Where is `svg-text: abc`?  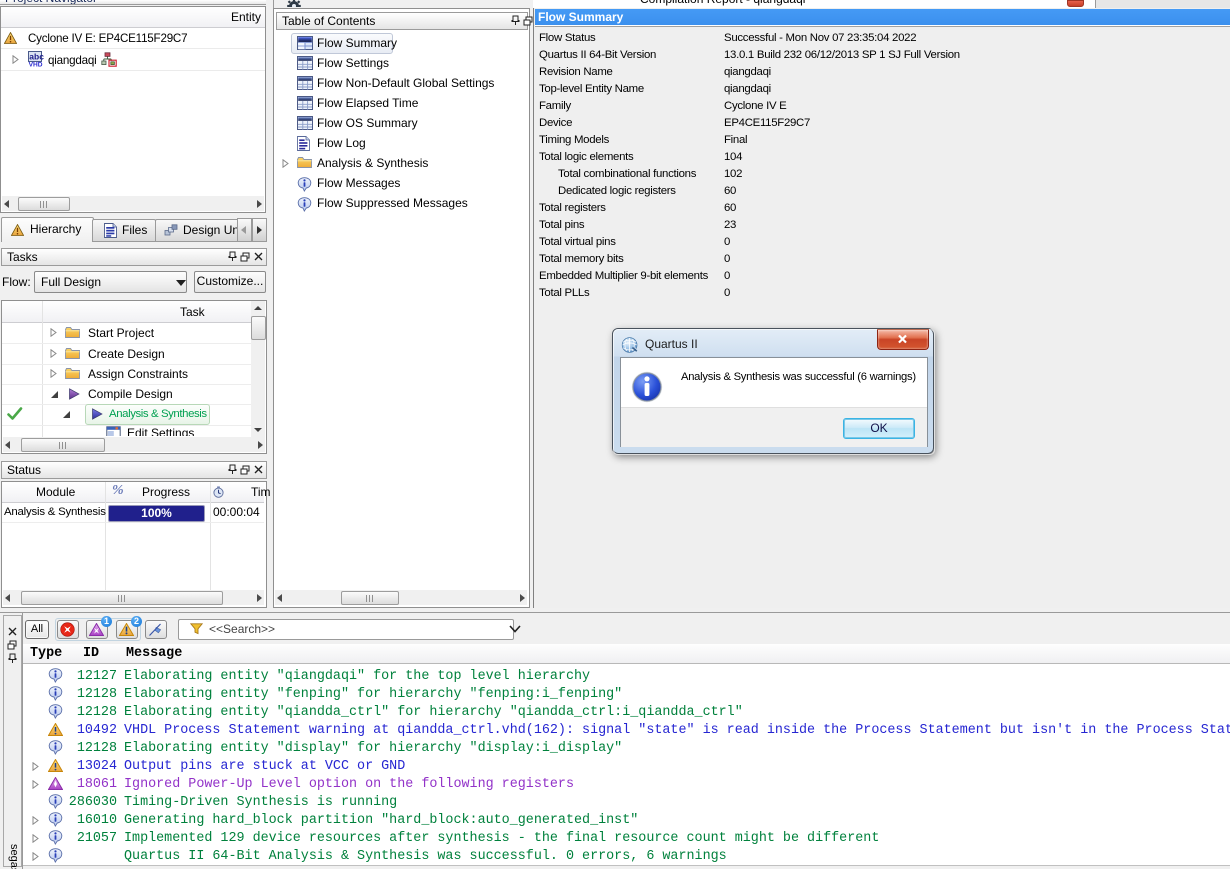
svg-text: abc is located at coordinates (36, 57).